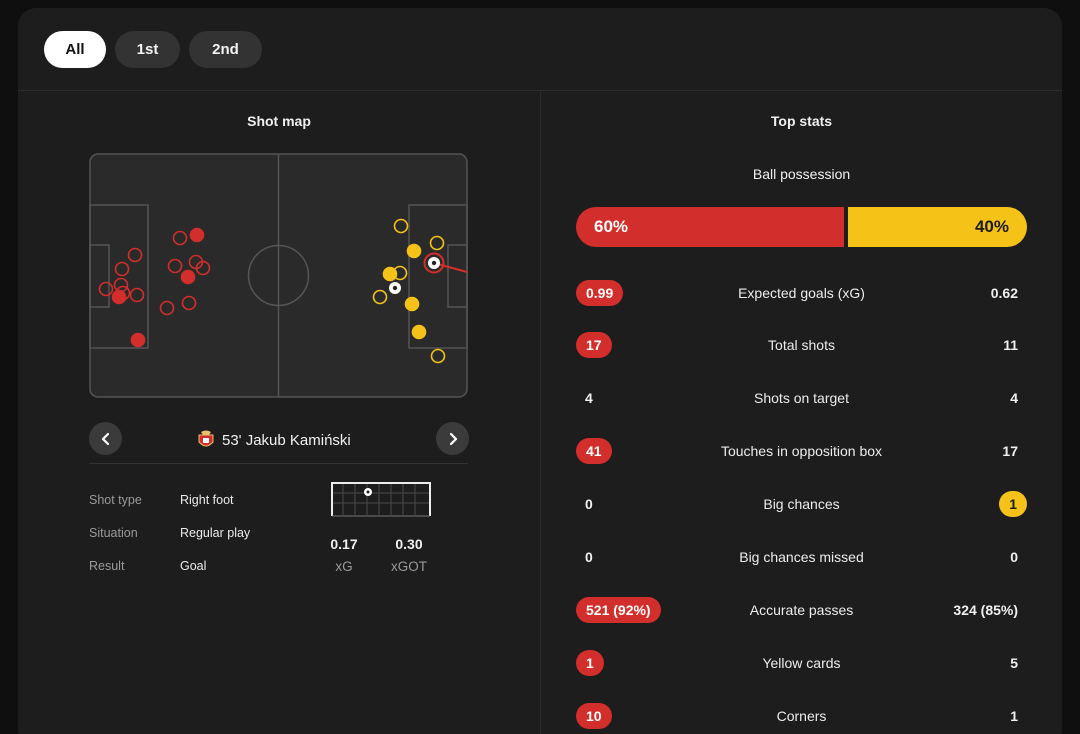 This screenshot has width=1080, height=734. I want to click on selected-shot-player: 53' Jakub Kamiński, so click(286, 440).